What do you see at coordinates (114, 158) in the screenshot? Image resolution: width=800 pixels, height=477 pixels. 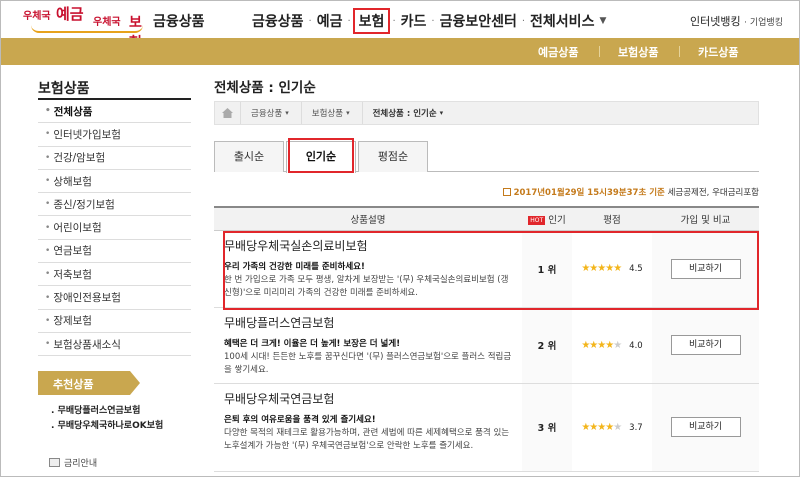 I see `left-nav-item-health: 건강/암보험` at bounding box center [114, 158].